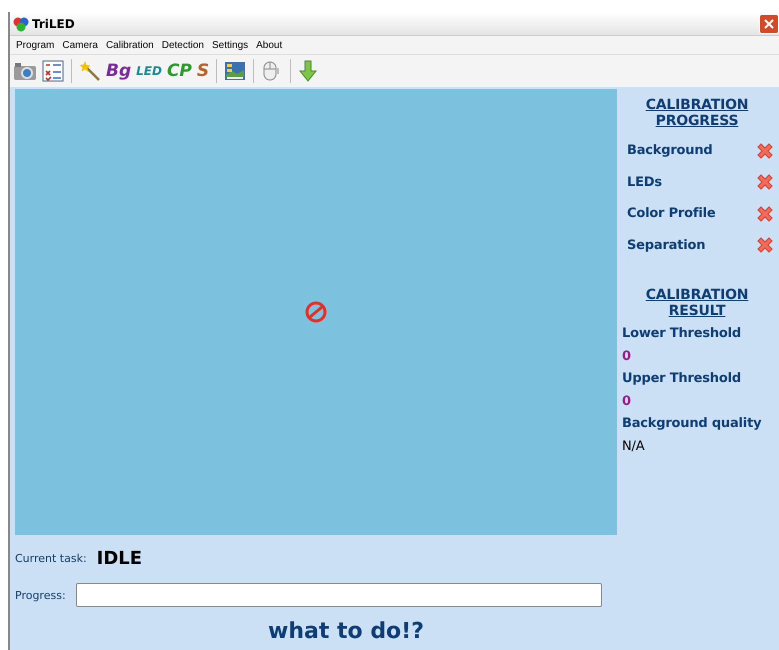 The width and height of the screenshot is (779, 650). I want to click on result-label: Upper Threshold, so click(682, 379).